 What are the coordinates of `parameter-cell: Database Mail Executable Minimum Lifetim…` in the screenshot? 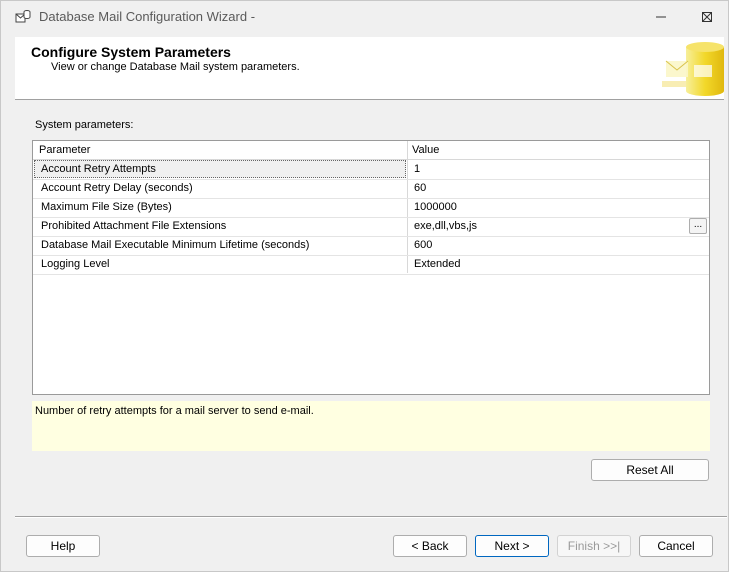 It's located at (175, 245).